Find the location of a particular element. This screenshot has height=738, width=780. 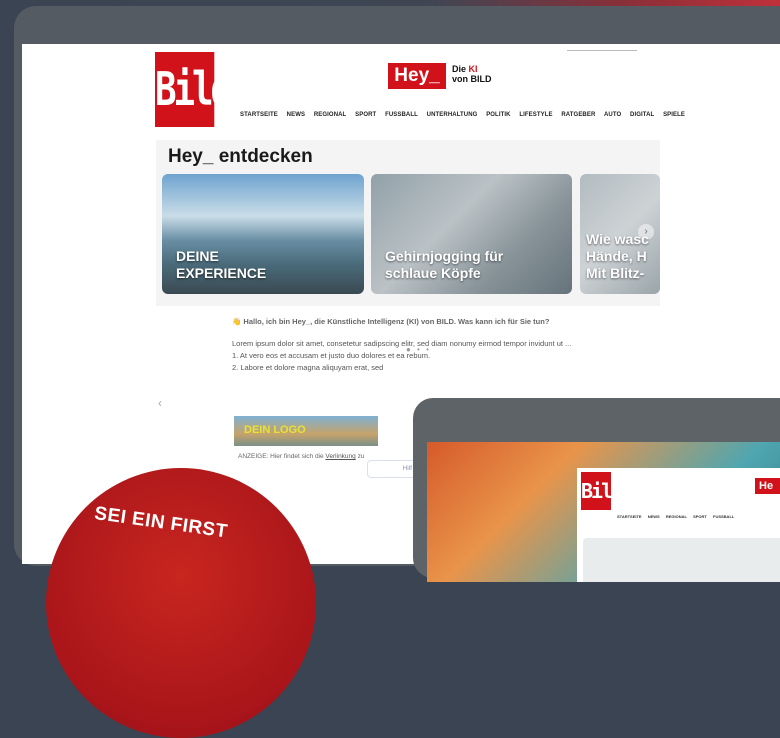

hey-tagline: Die KI von BILD is located at coordinates (472, 74).